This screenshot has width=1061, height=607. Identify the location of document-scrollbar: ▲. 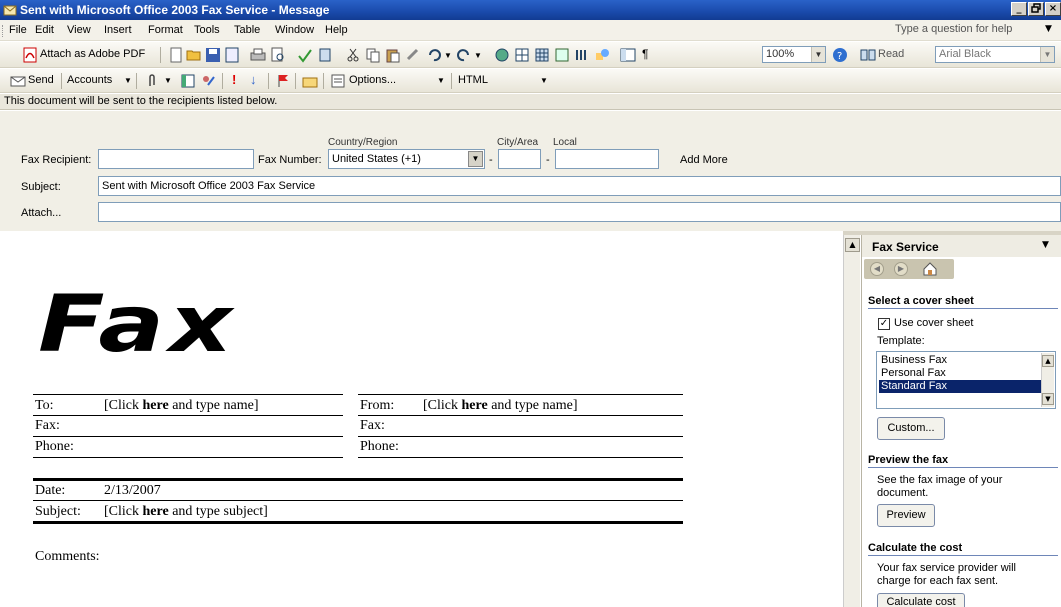
(851, 421).